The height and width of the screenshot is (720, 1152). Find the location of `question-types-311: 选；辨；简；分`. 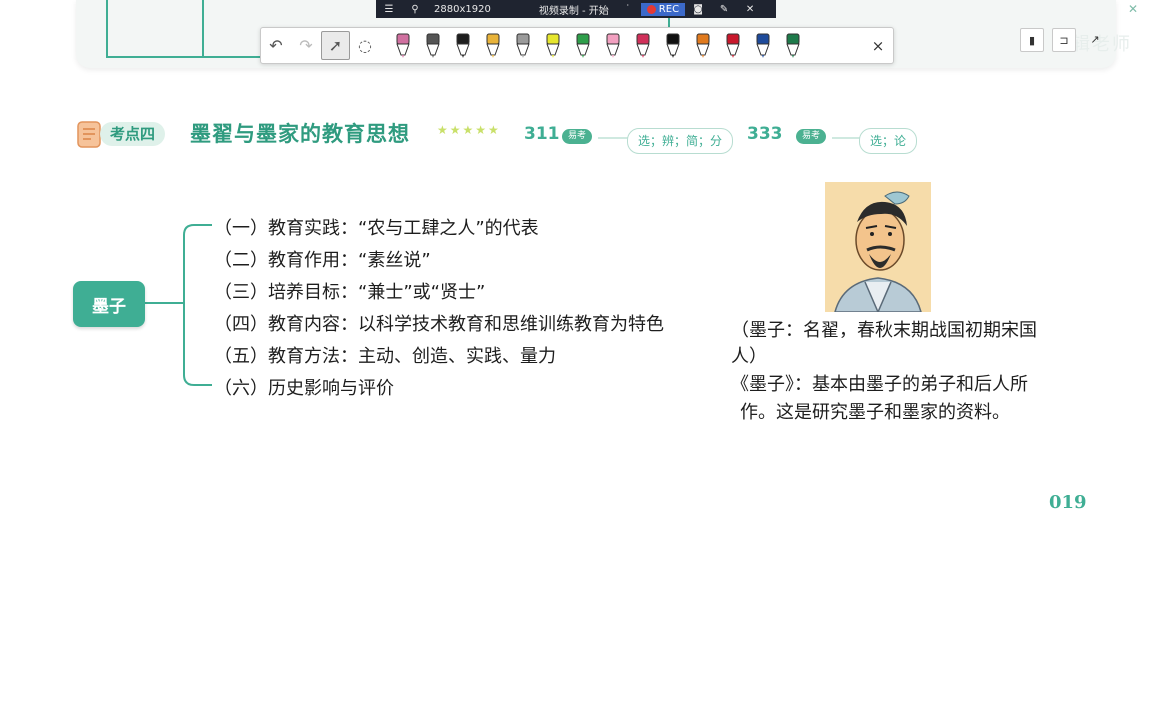

question-types-311: 选；辨；简；分 is located at coordinates (680, 141).